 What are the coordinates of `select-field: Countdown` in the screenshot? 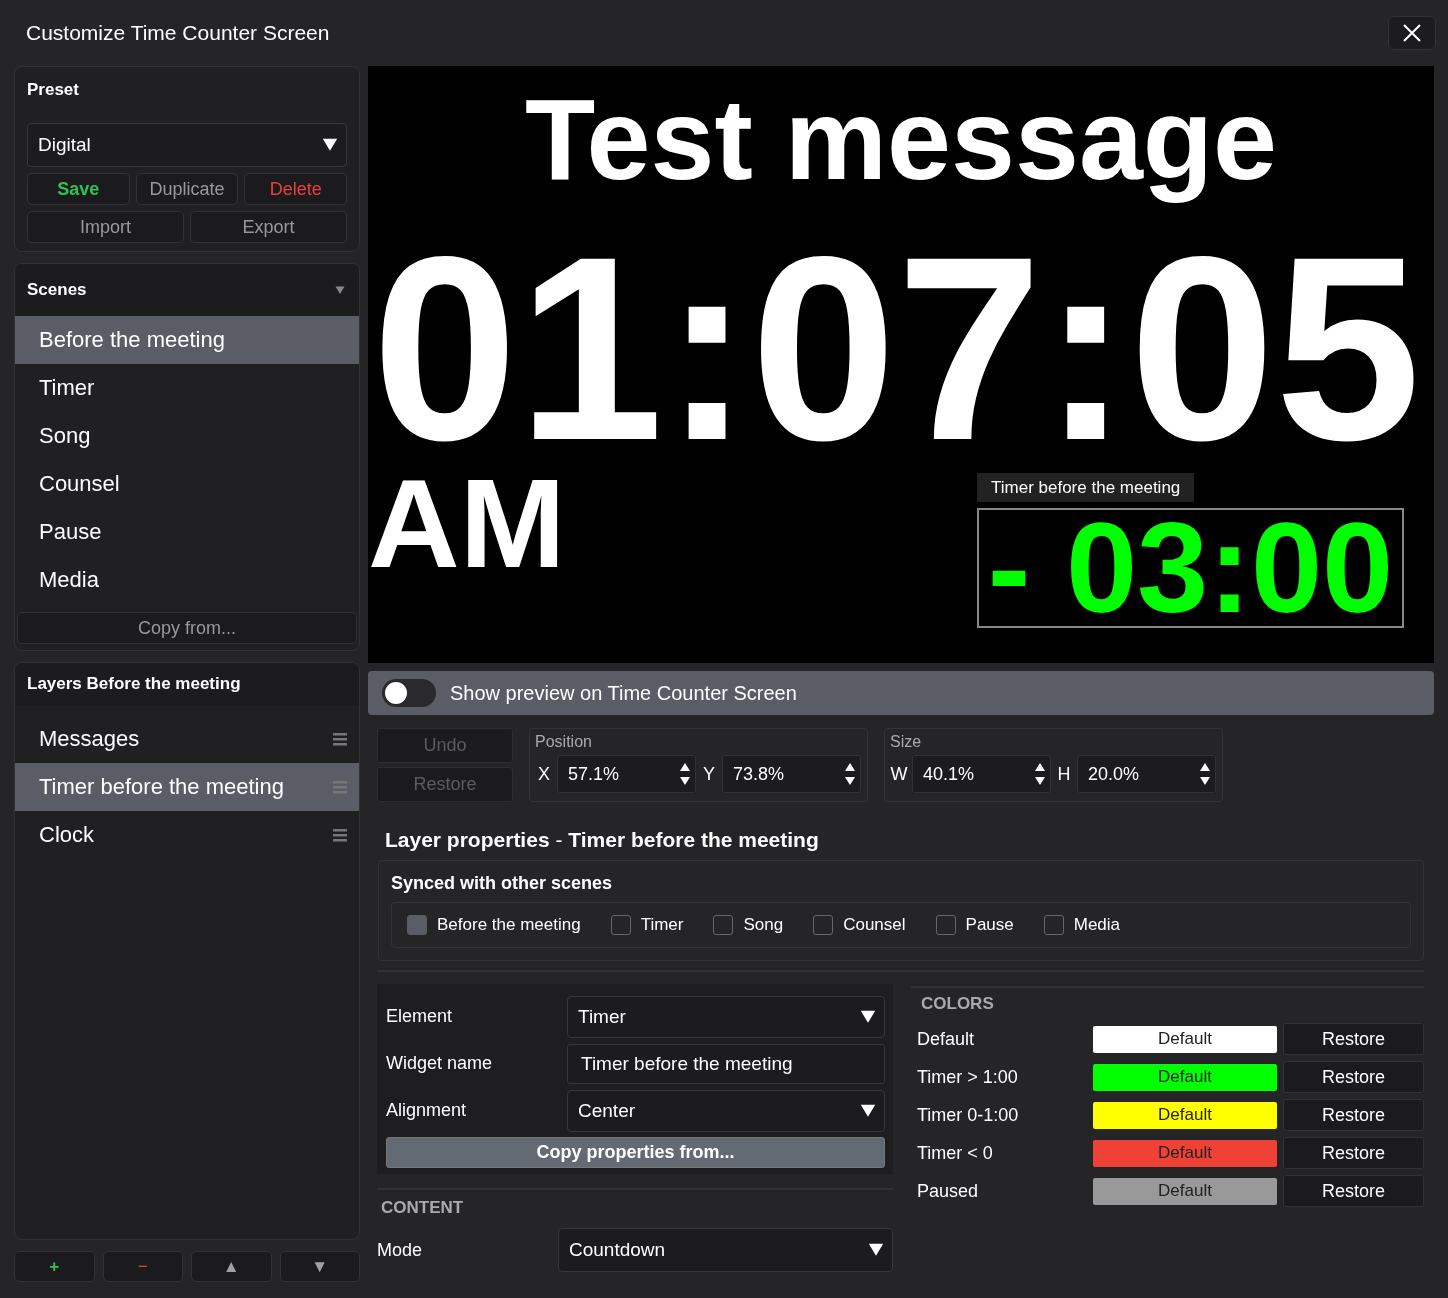 It's located at (725, 1250).